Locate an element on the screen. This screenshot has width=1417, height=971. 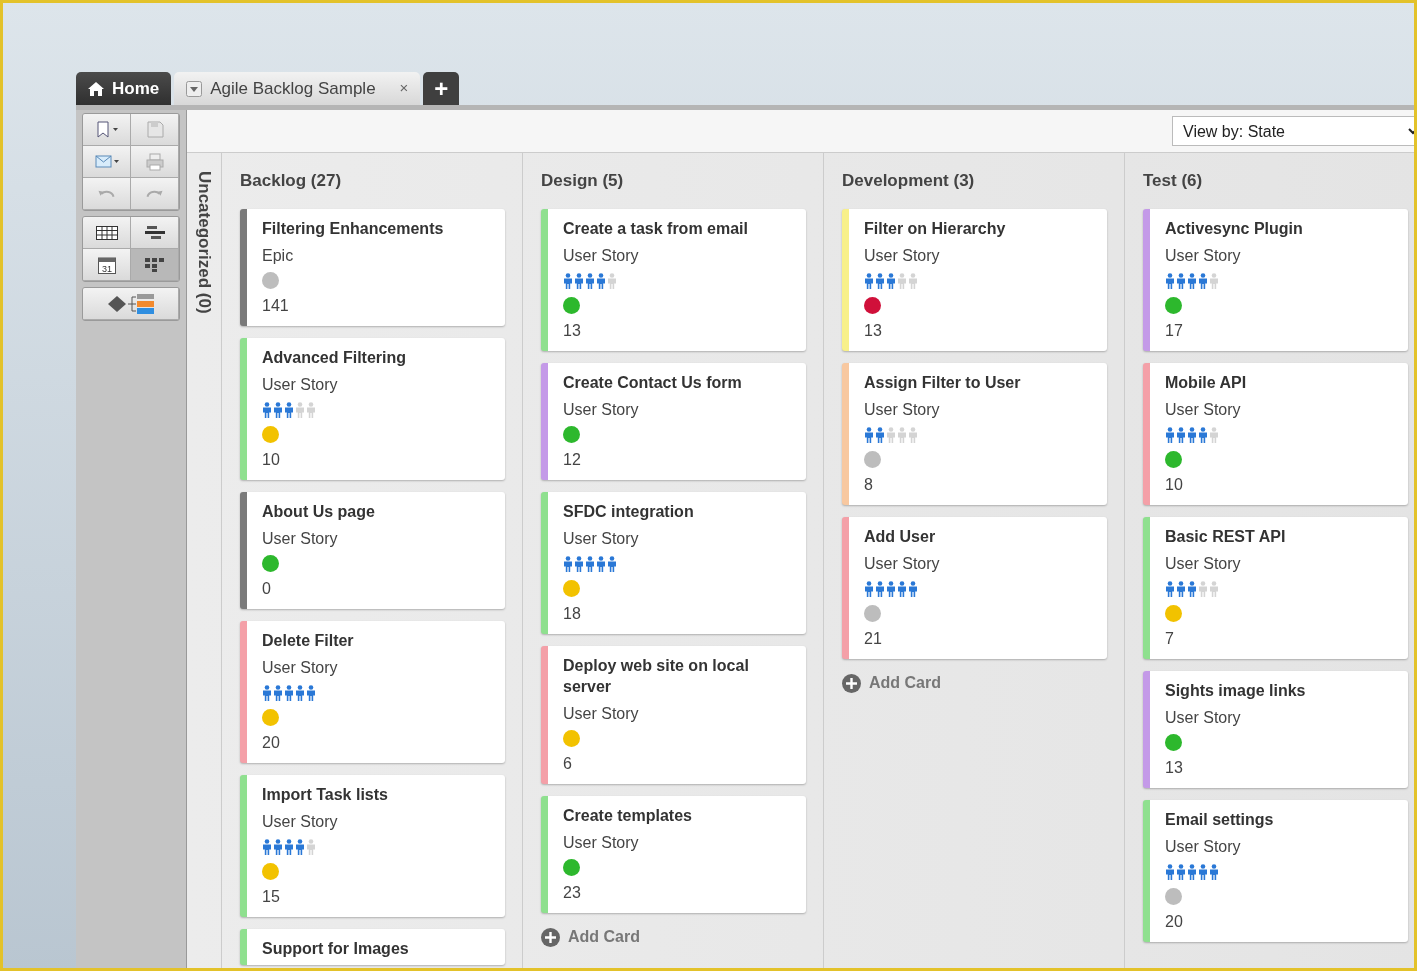
hierarchy-button is located at coordinates (131, 304).